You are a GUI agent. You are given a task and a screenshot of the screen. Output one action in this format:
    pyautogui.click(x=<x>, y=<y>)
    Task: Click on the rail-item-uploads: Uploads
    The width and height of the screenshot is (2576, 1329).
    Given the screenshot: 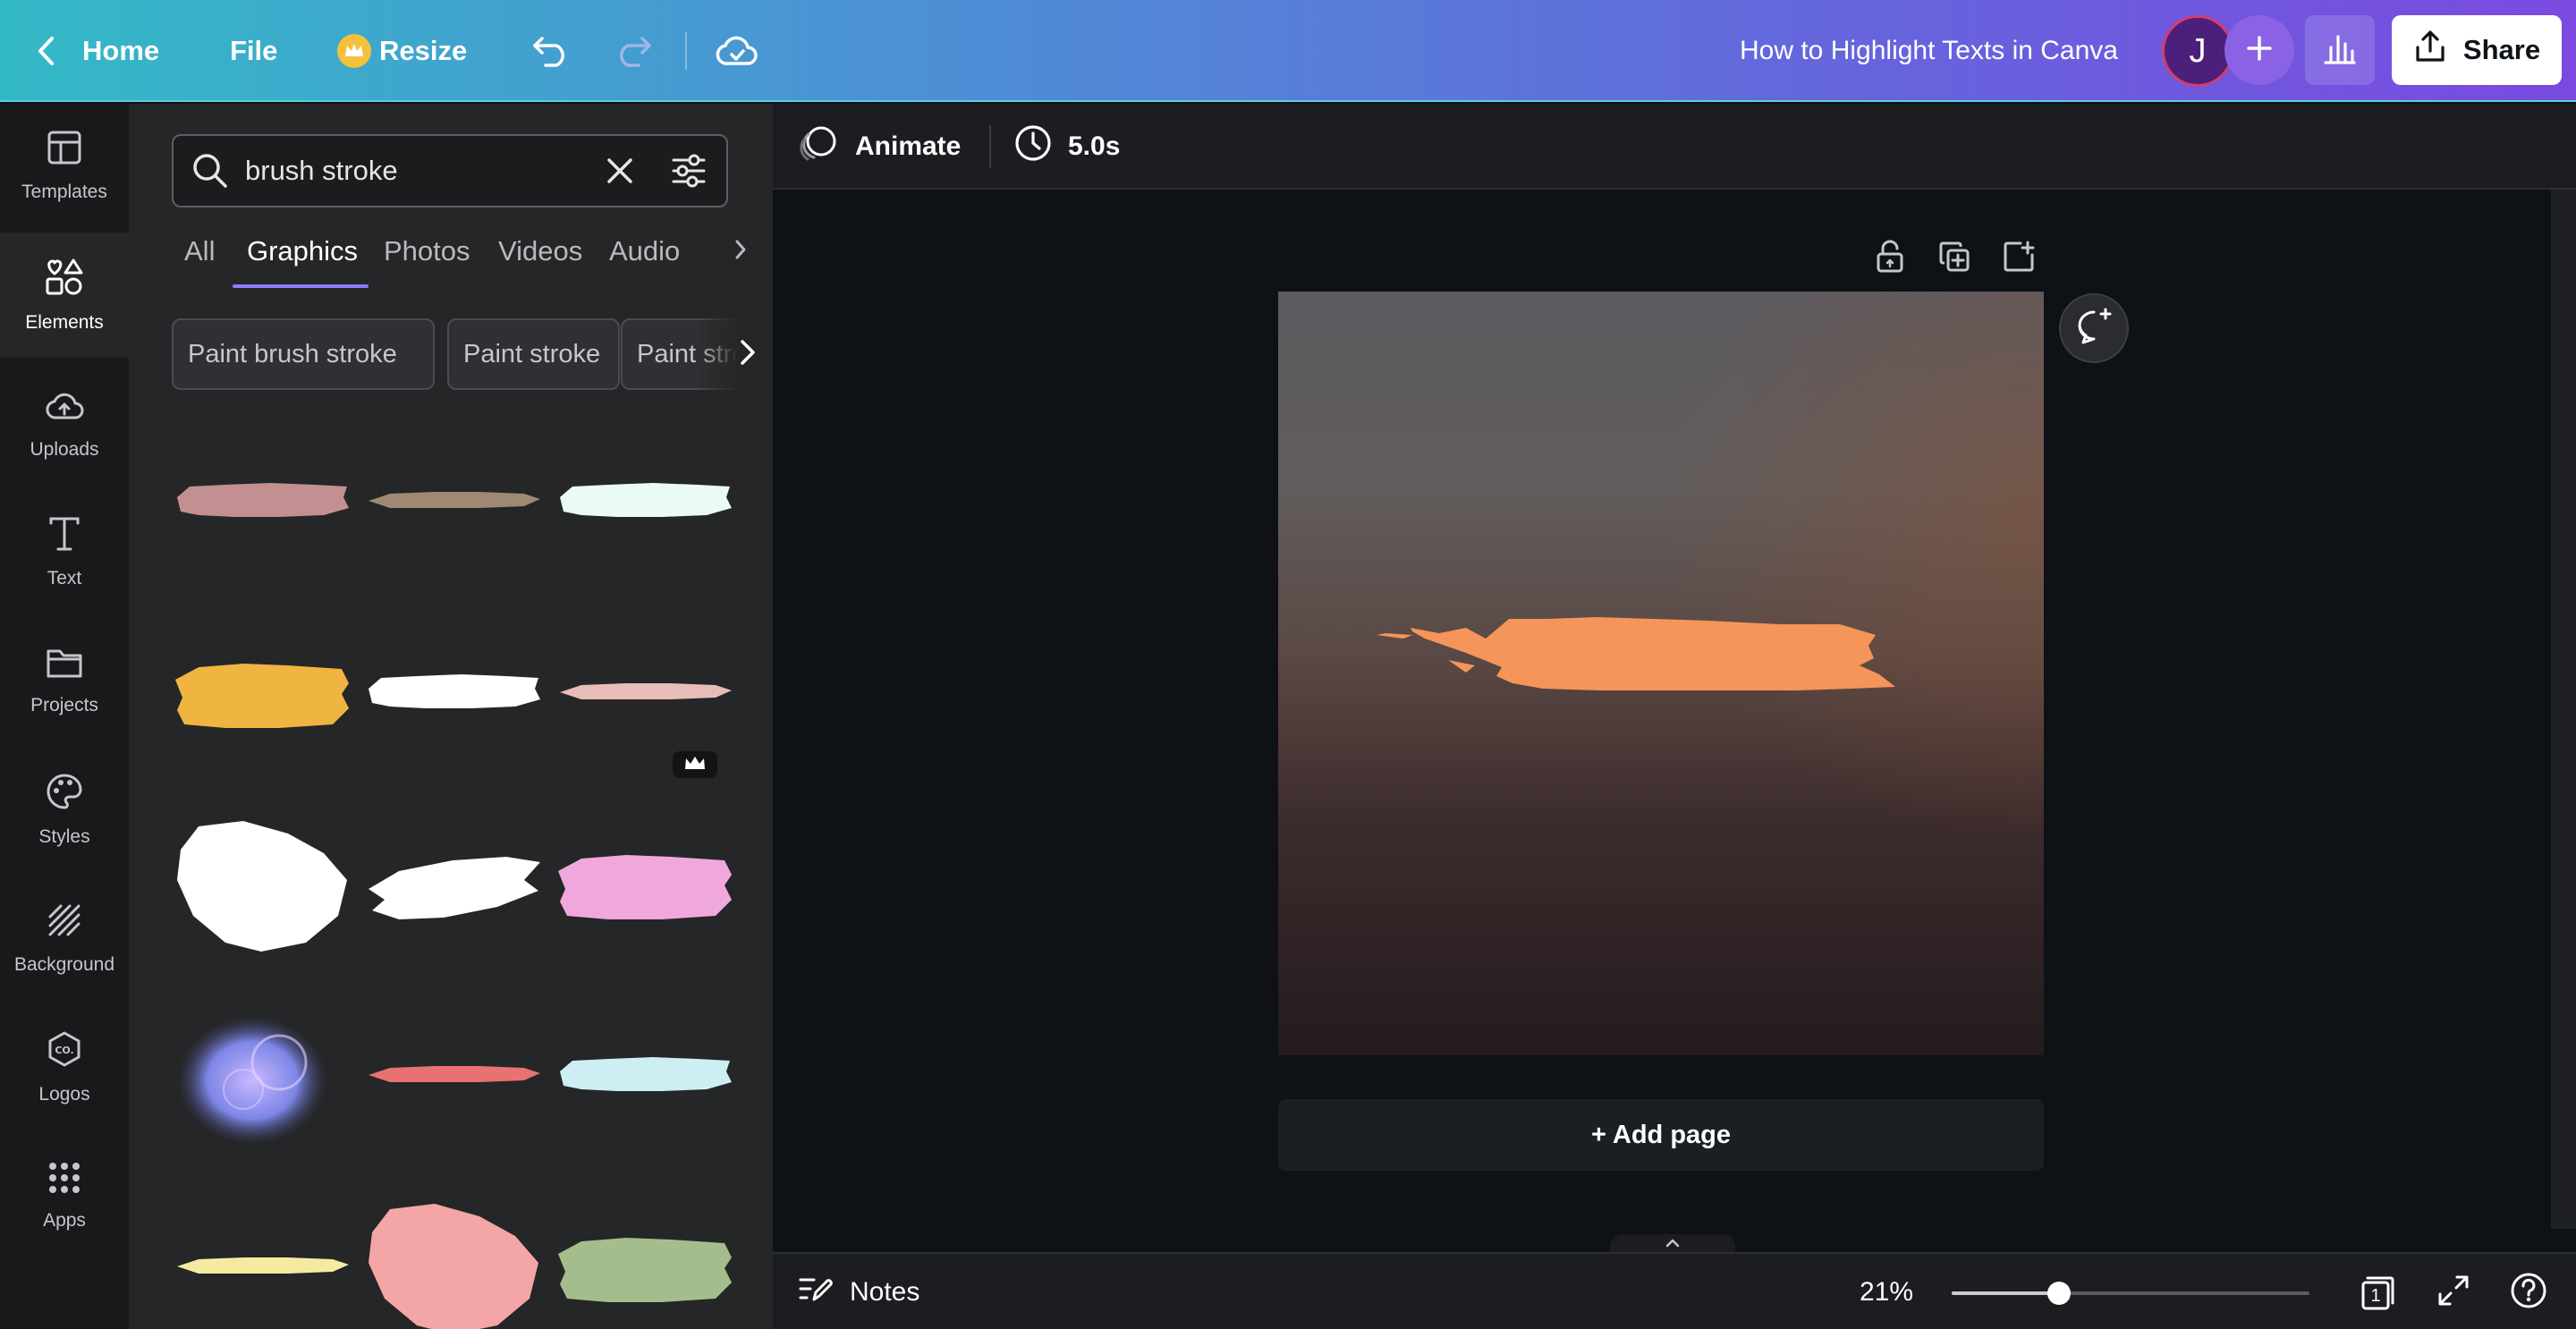 What is the action you would take?
    pyautogui.click(x=64, y=424)
    